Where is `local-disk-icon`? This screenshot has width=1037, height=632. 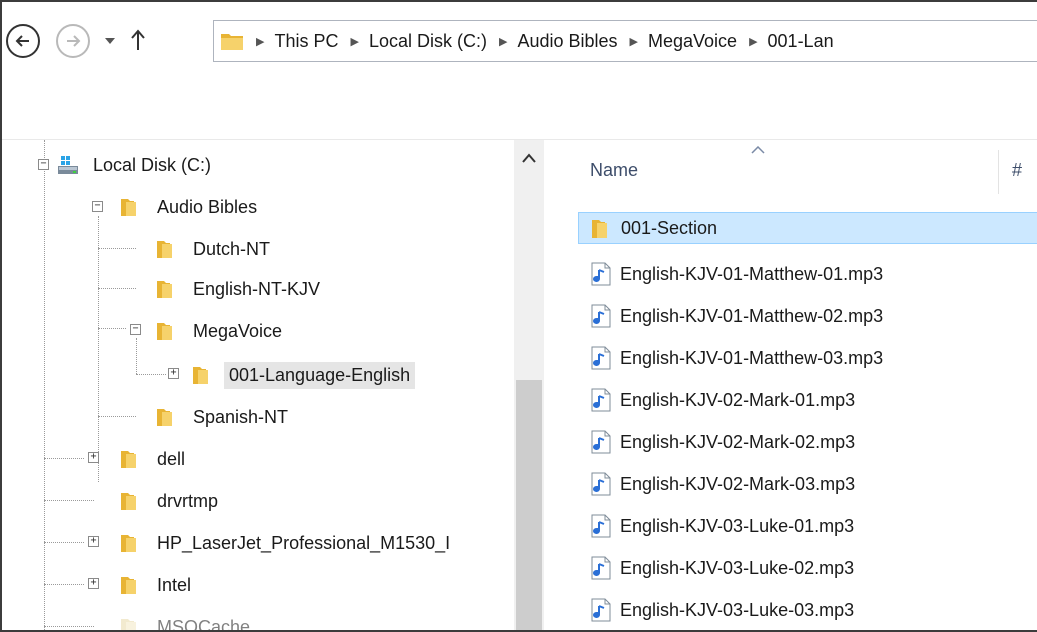 local-disk-icon is located at coordinates (68, 165).